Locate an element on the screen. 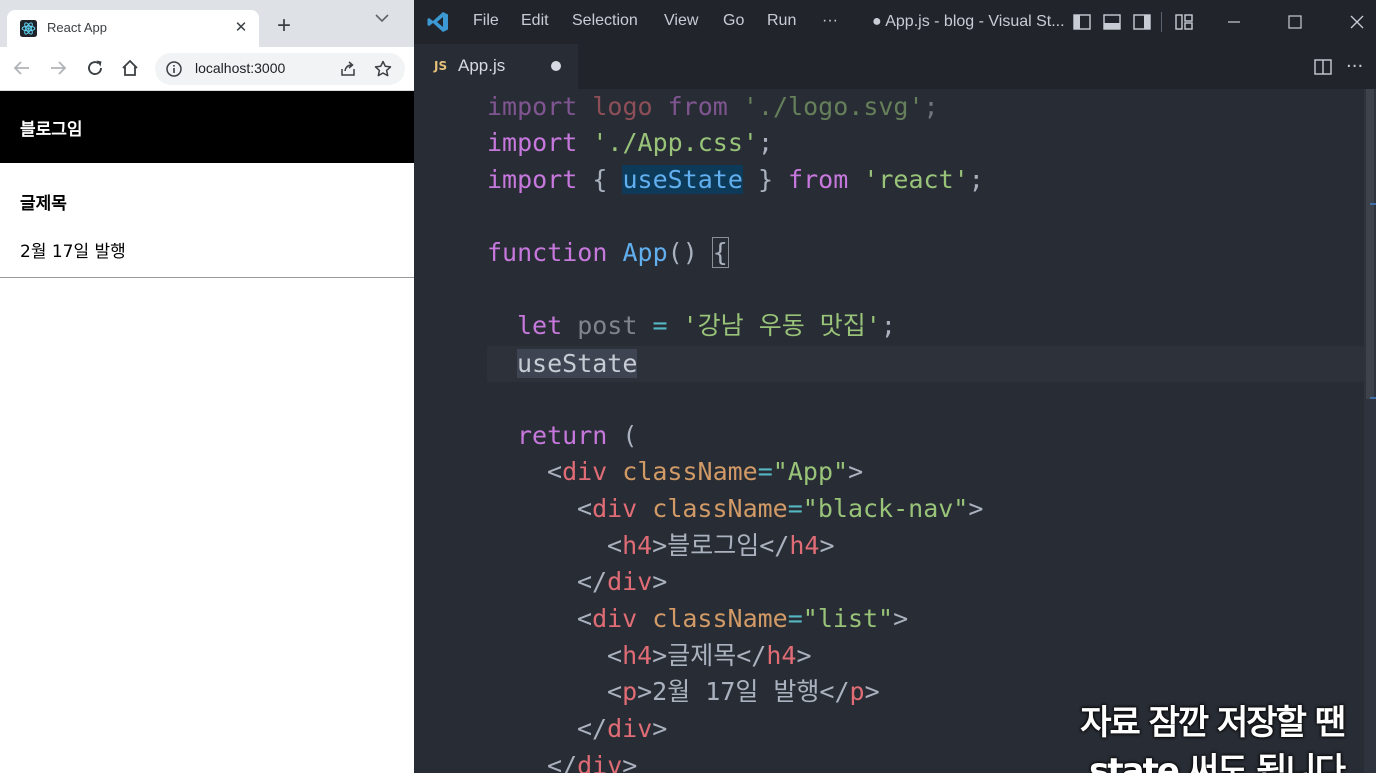 Image resolution: width=1376 pixels, height=773 pixels. toggle-secondary-sidebar-icon is located at coordinates (1142, 22).